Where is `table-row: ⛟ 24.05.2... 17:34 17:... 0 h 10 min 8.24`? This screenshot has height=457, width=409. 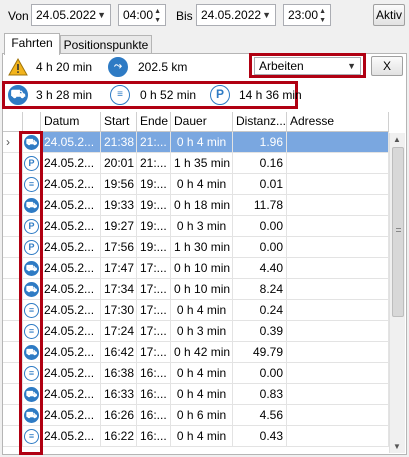
table-row: ⛟ 24.05.2... 17:34 17:... 0 h 10 min 8.24 is located at coordinates (196, 289).